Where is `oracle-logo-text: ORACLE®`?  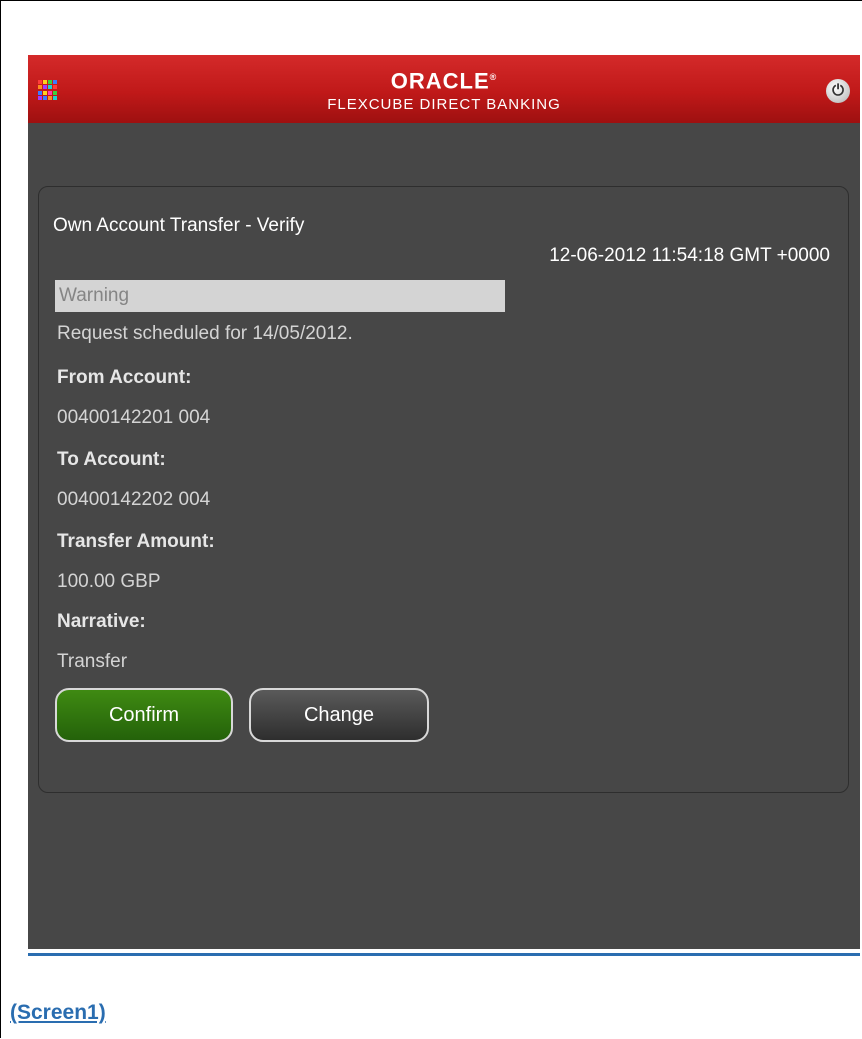
oracle-logo-text: ORACLE® is located at coordinates (444, 81).